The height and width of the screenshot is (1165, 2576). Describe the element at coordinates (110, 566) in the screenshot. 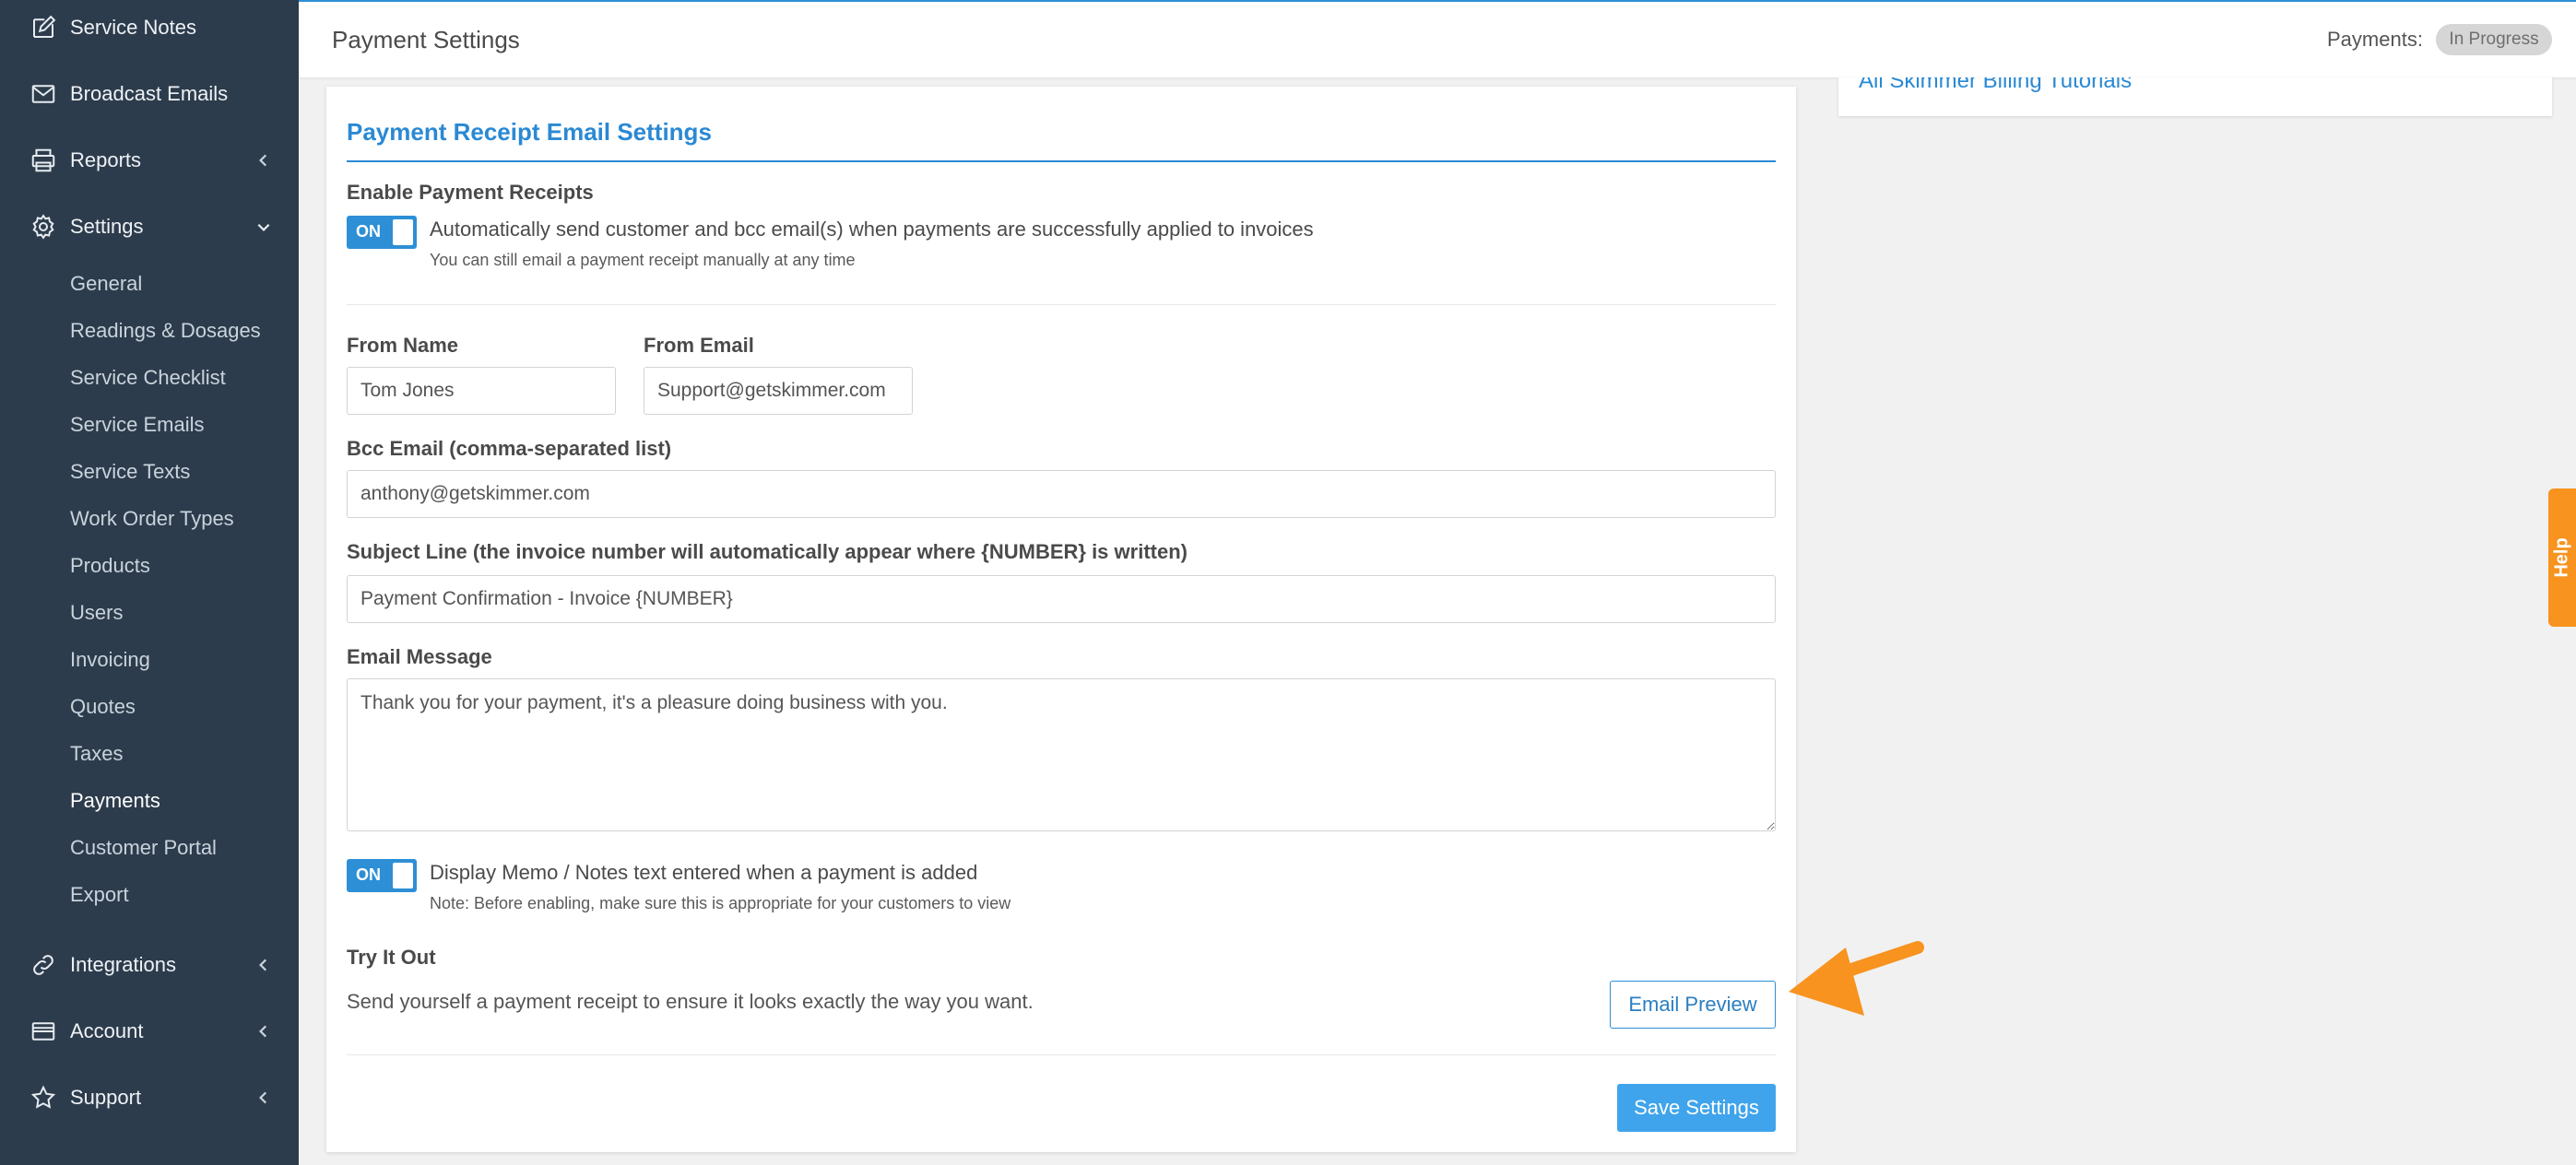

I see `sidebar-subitem-products: Products` at that location.